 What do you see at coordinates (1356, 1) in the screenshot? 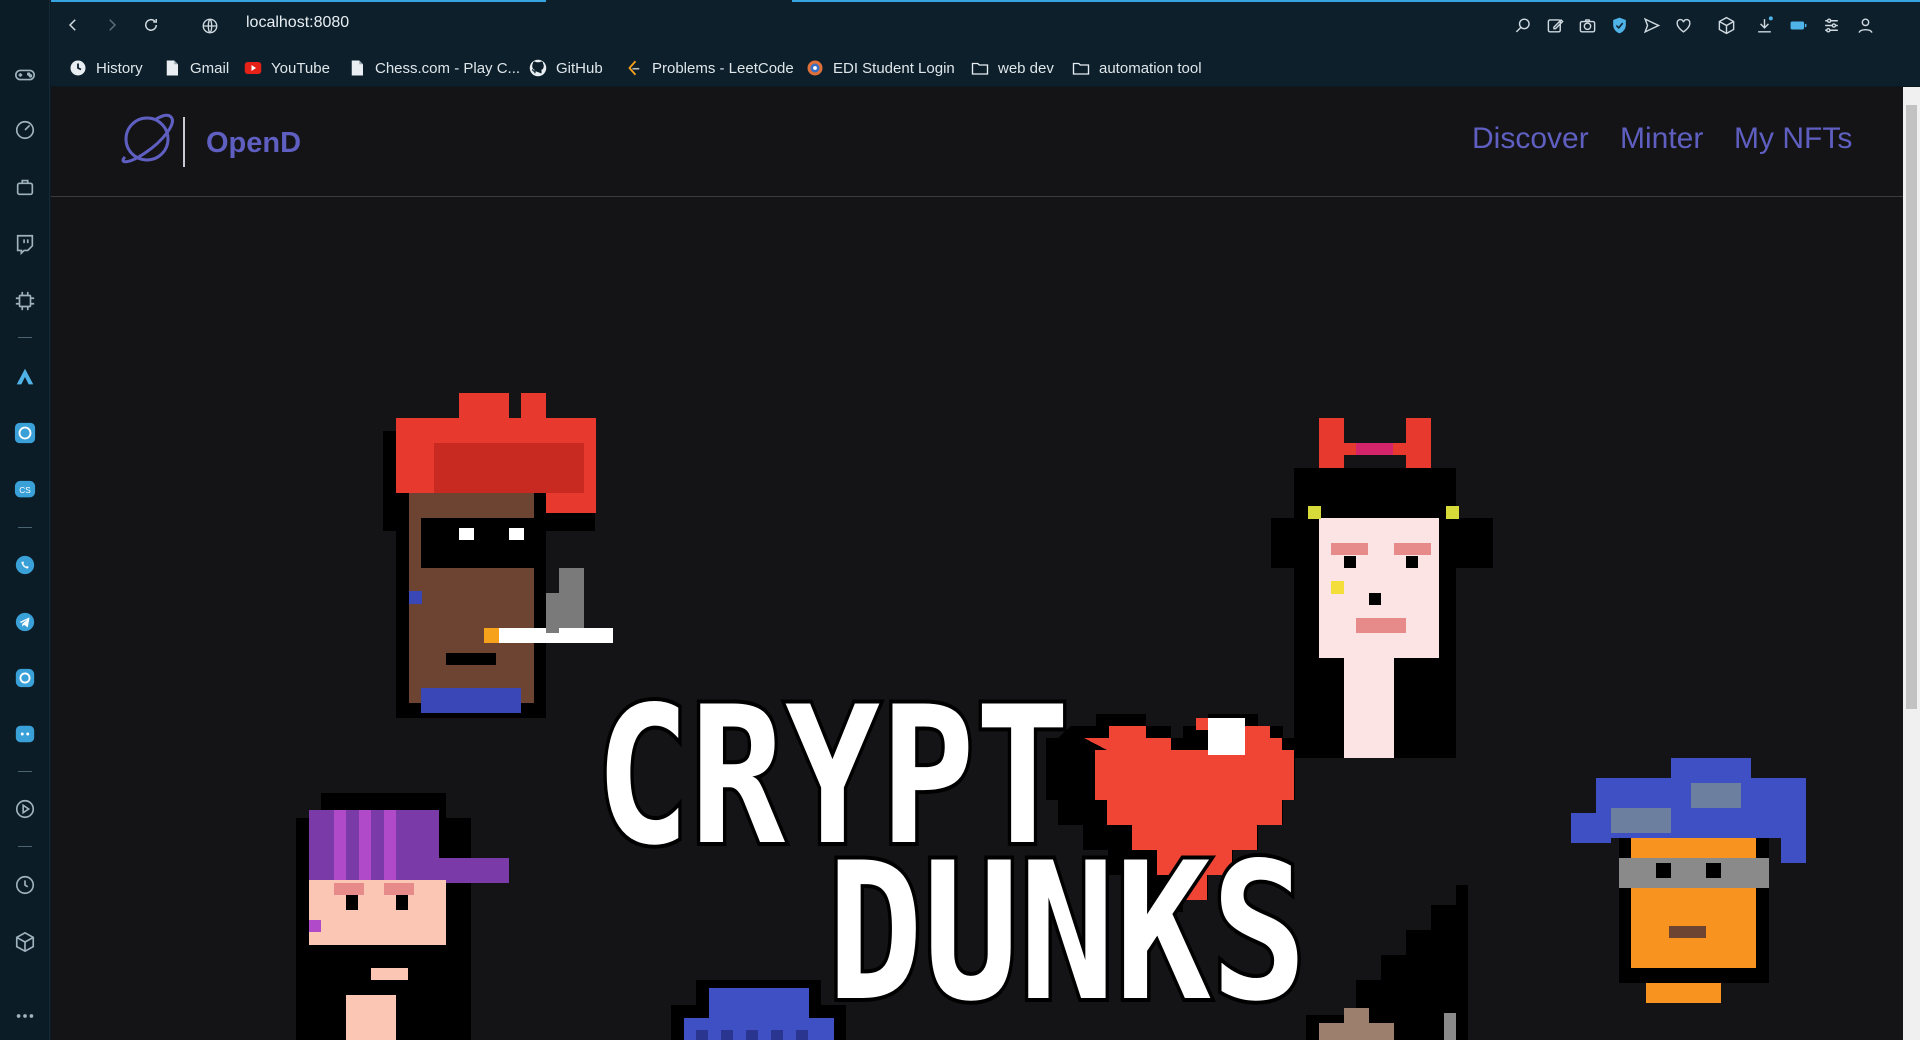
I see `tab-indicator` at bounding box center [1356, 1].